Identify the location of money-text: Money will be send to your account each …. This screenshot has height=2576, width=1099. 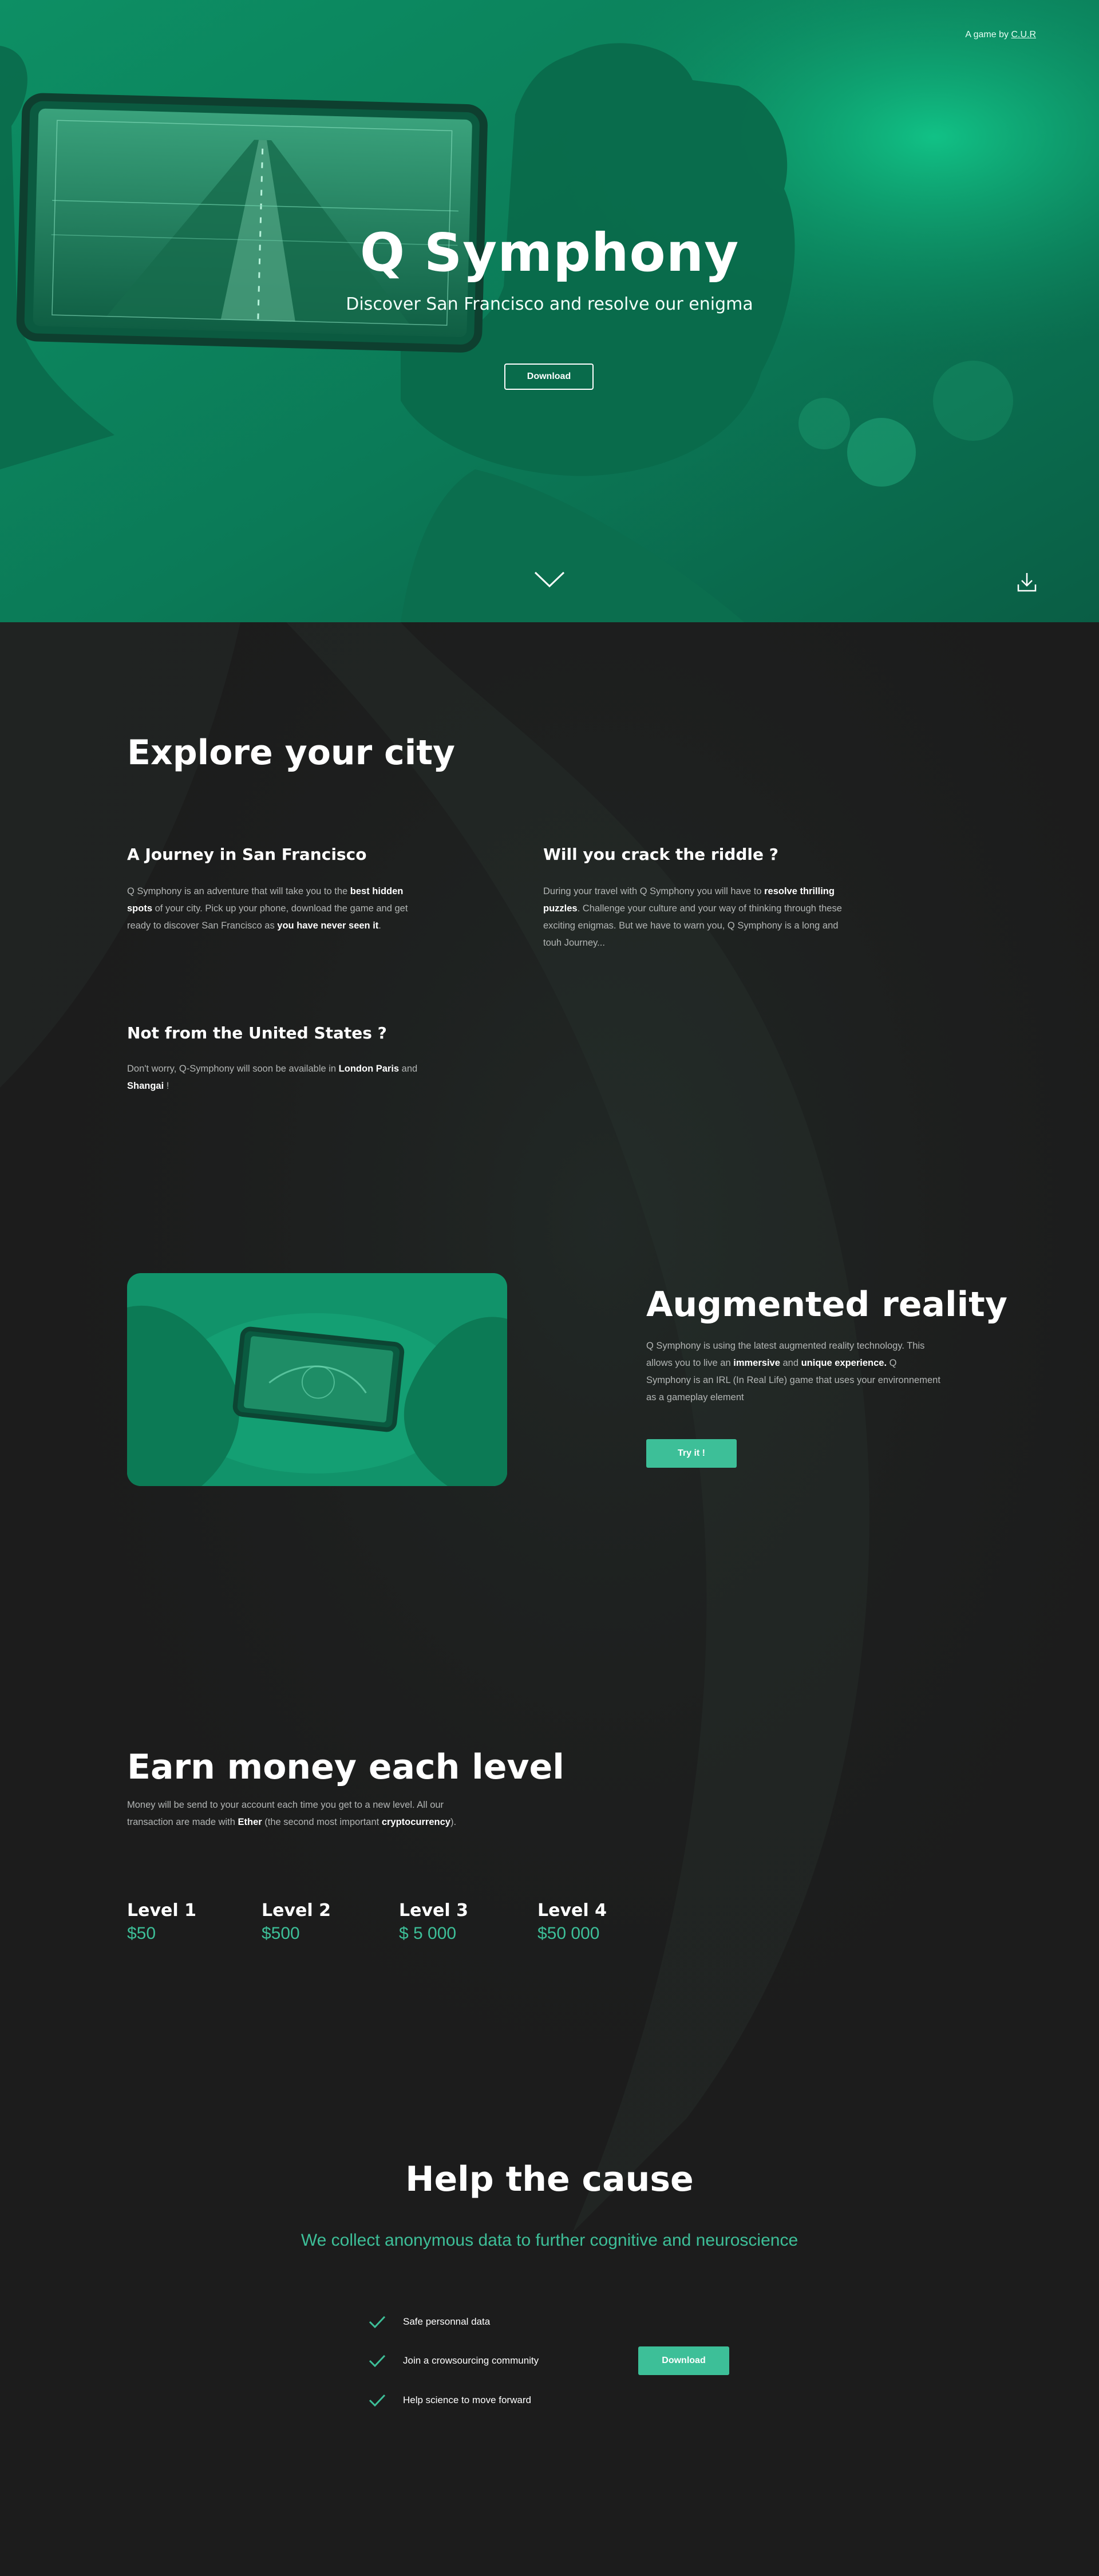
(292, 1813).